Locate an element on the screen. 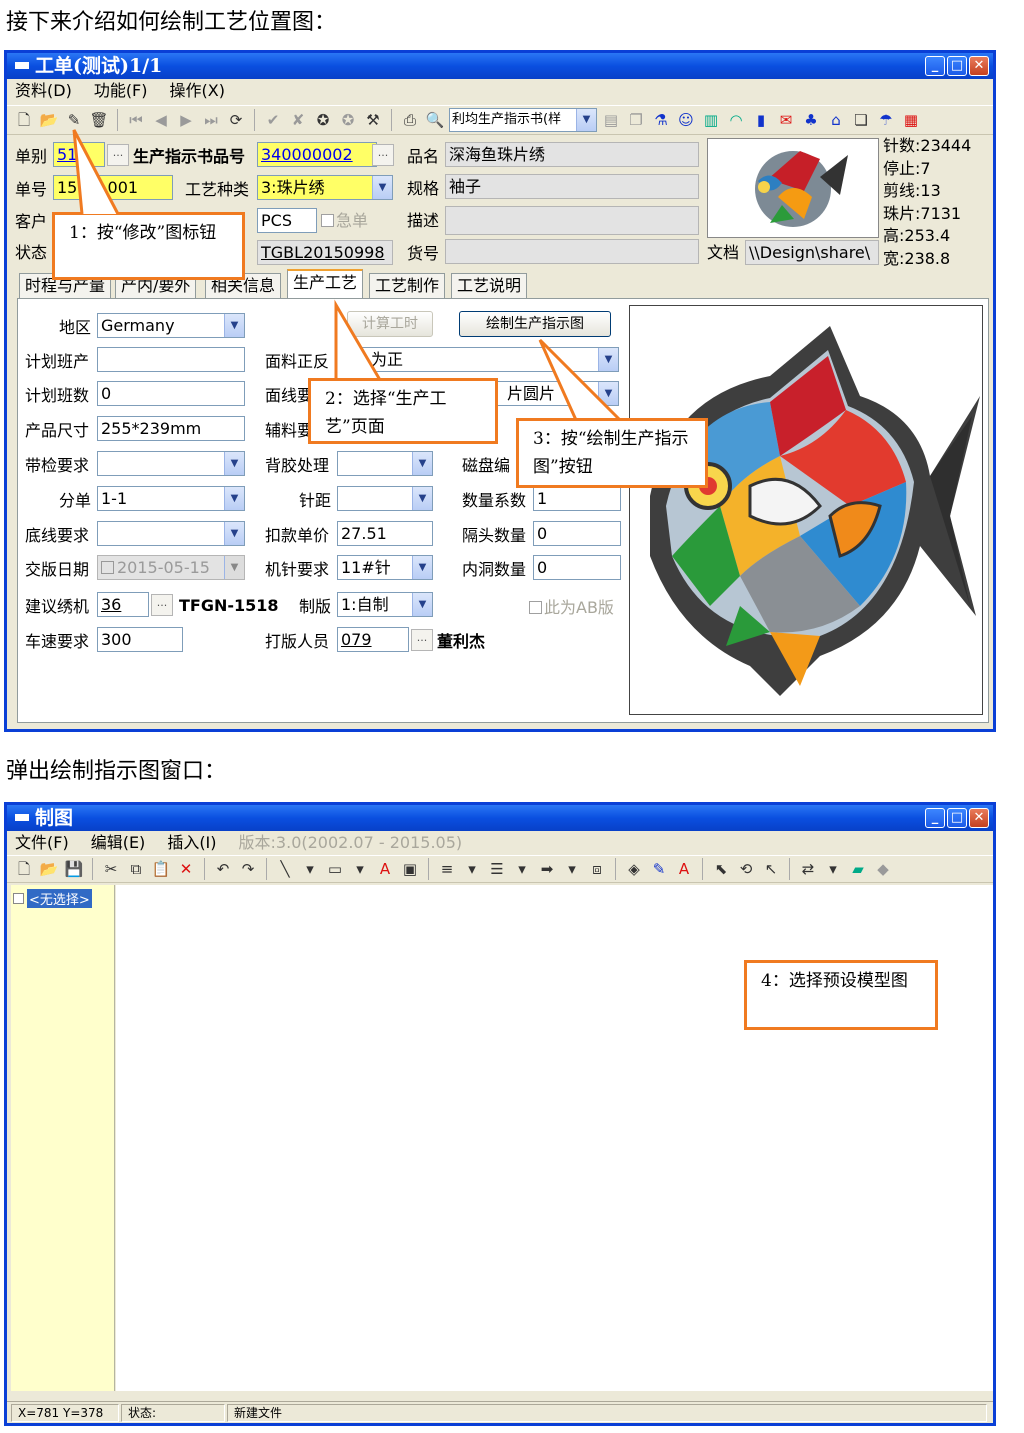 Image resolution: width=1024 pixels, height=1433 pixels. status-coords: X=781 Y=378 is located at coordinates (65, 1413).